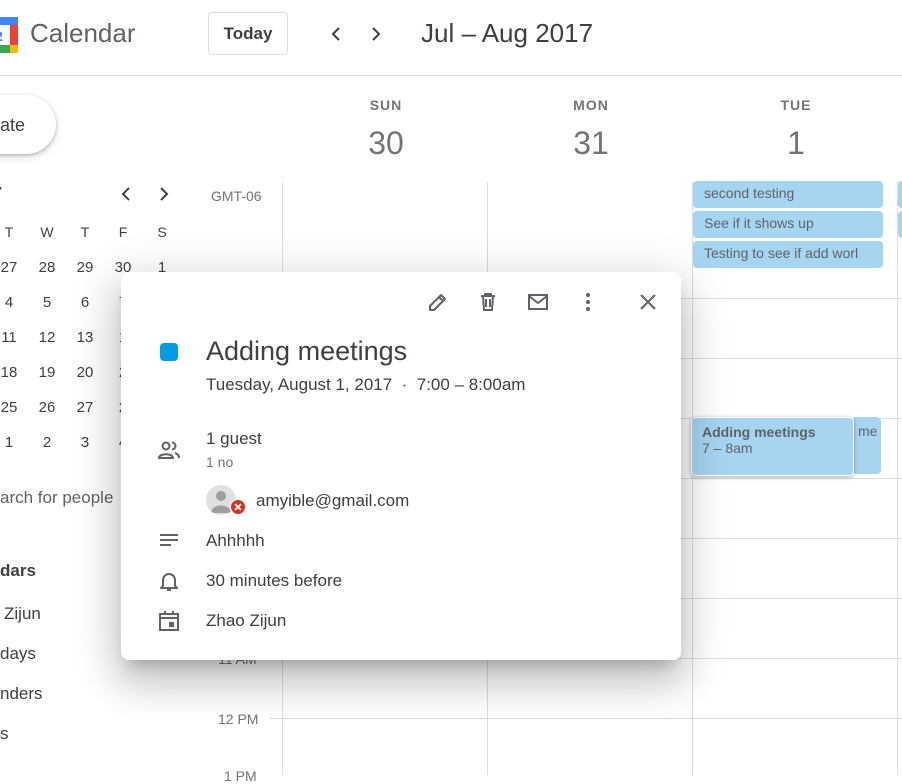 This screenshot has height=784, width=902. I want to click on mini-calendar-day: 18, so click(10, 372).